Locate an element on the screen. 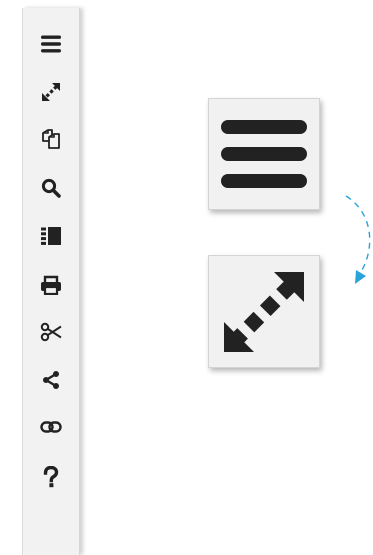 This screenshot has width=373, height=555. clip-button is located at coordinates (51, 332).